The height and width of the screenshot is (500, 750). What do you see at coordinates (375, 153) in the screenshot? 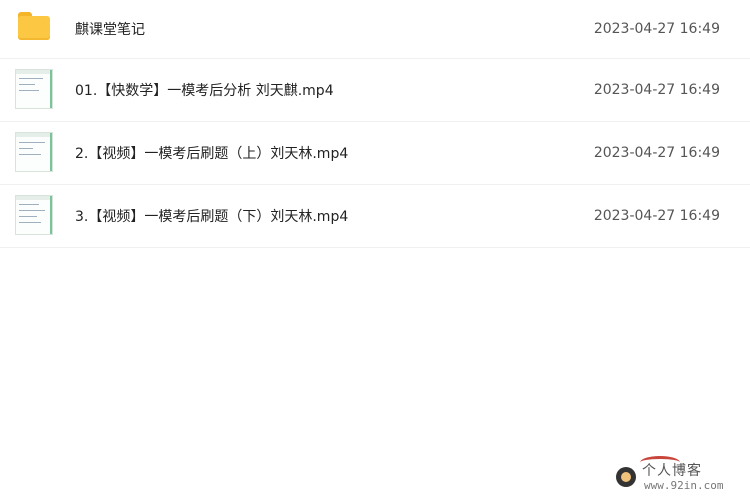
I see `file-row-video: 2.【视频】一模考后刷题（上）刘天林.mp4 2023-04-27 16:49` at bounding box center [375, 153].